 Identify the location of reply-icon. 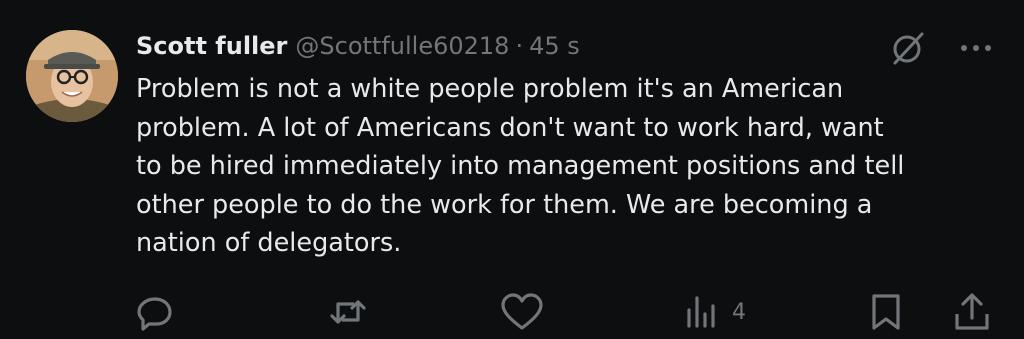
(155, 312).